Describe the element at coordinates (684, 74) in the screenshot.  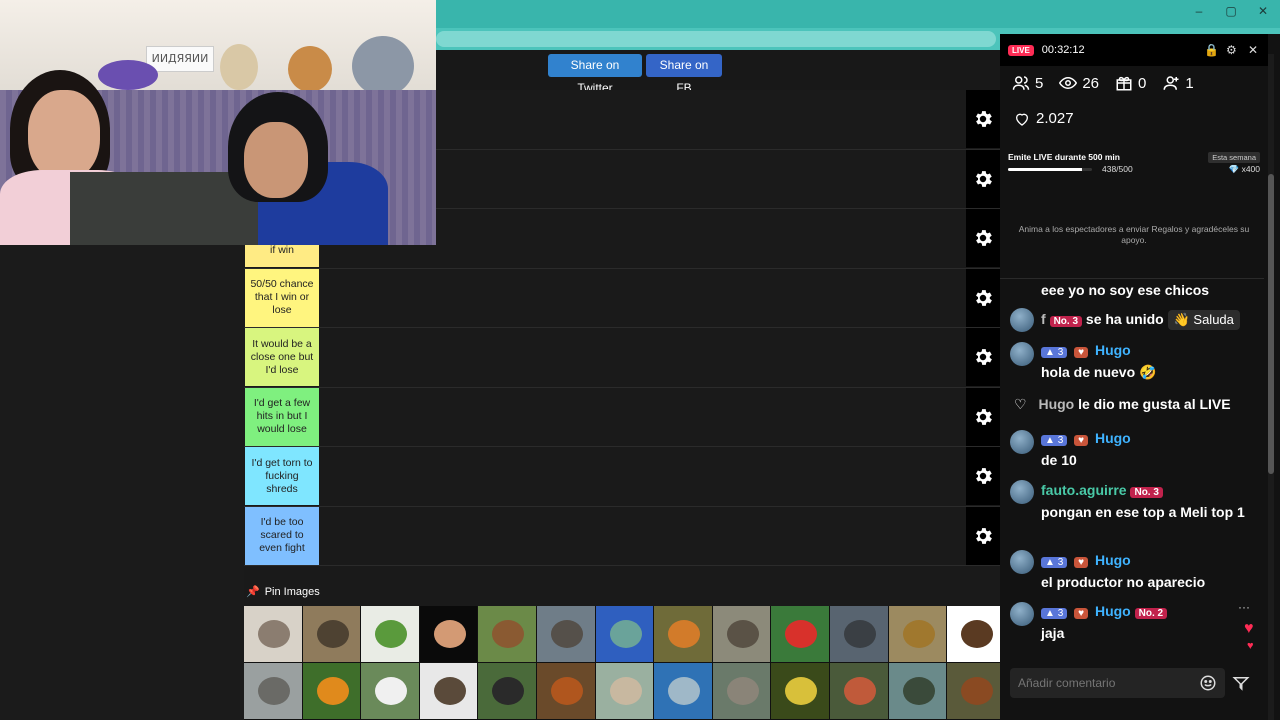
I see `share-fb-button: Share on FB` at that location.